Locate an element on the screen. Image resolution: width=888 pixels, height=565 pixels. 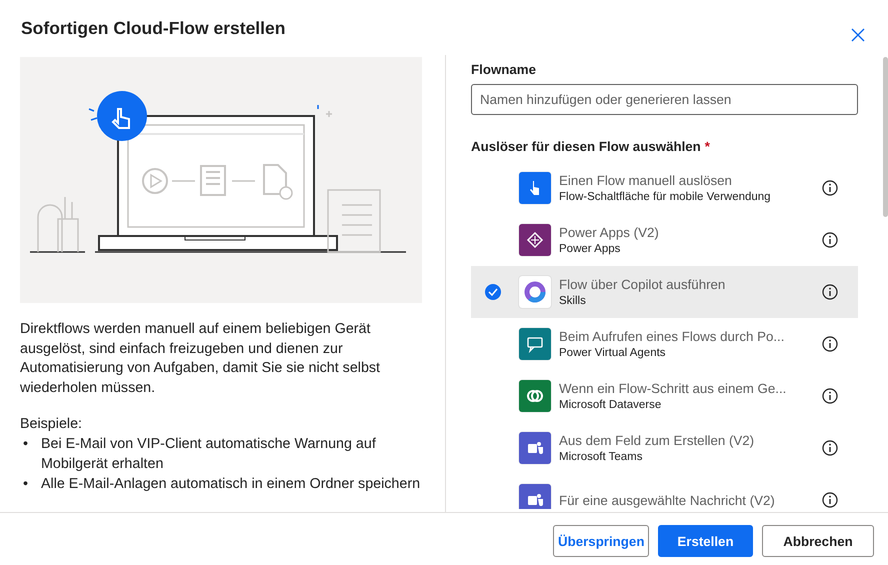
close-icon is located at coordinates (858, 34).